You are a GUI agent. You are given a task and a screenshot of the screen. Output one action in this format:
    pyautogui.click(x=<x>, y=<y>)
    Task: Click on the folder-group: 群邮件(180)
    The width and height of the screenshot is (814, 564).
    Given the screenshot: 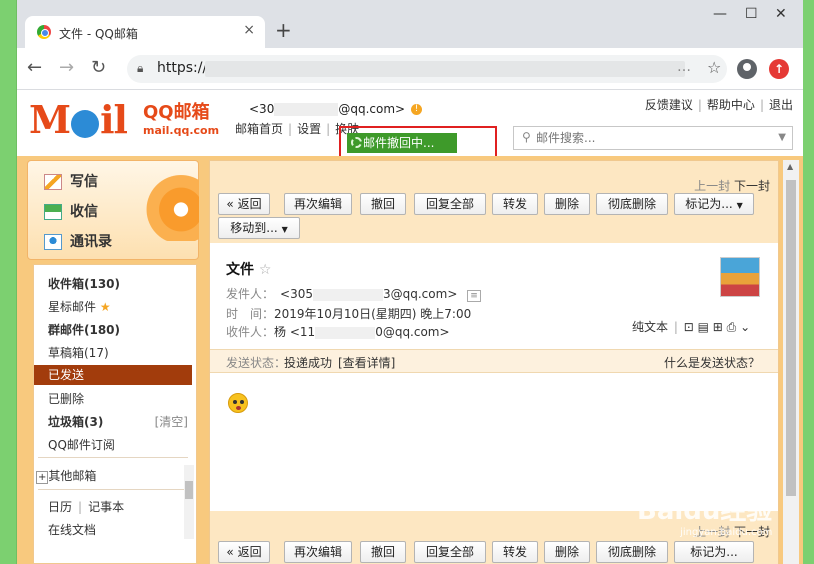 What is the action you would take?
    pyautogui.click(x=84, y=329)
    